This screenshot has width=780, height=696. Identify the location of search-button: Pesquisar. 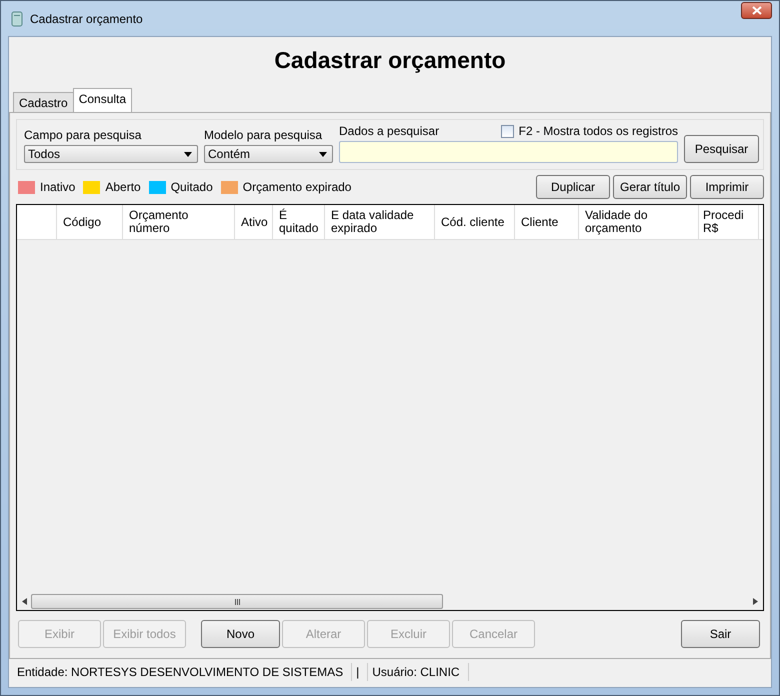
(721, 149).